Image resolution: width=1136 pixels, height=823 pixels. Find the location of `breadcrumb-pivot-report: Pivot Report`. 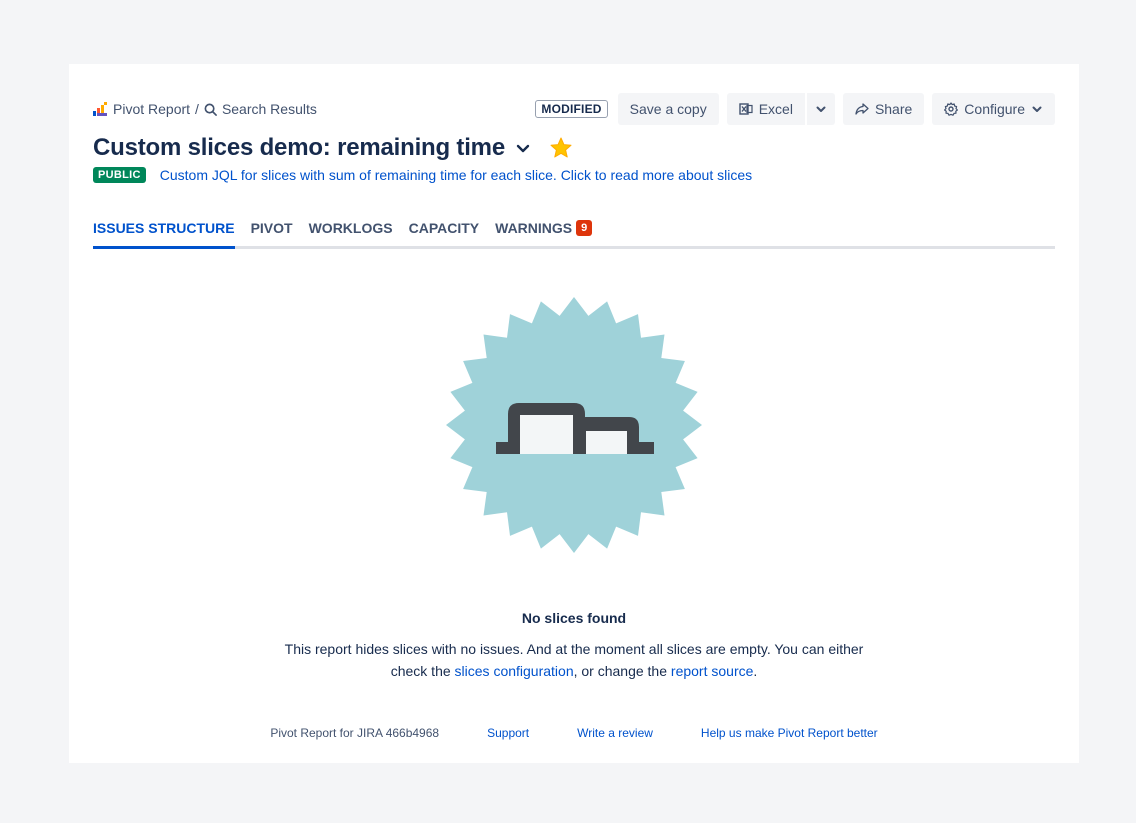

breadcrumb-pivot-report: Pivot Report is located at coordinates (141, 109).